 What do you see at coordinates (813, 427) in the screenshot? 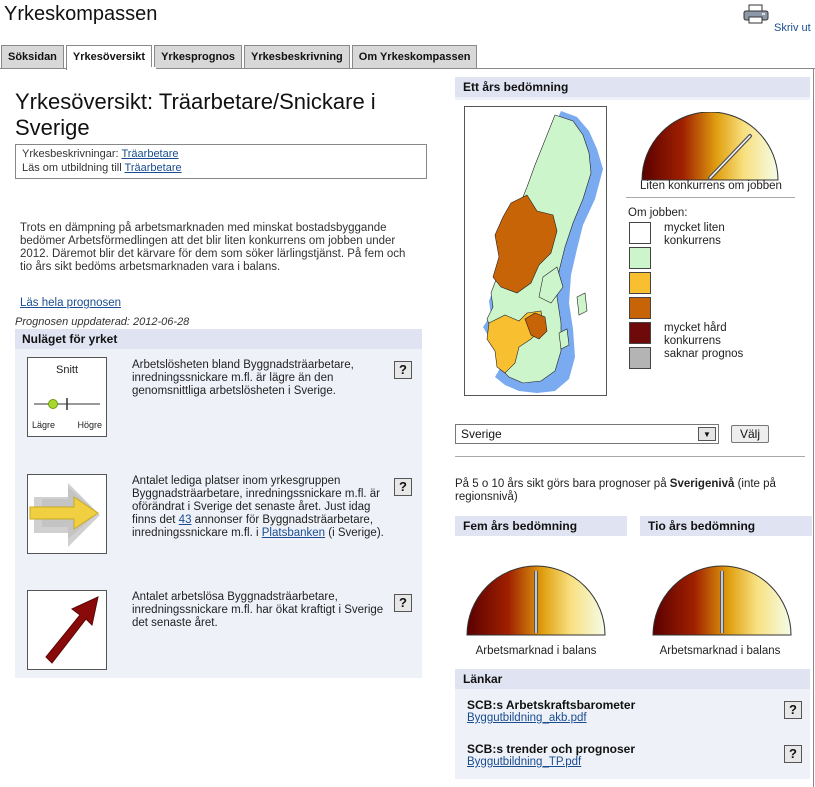
I see `content-border` at bounding box center [813, 427].